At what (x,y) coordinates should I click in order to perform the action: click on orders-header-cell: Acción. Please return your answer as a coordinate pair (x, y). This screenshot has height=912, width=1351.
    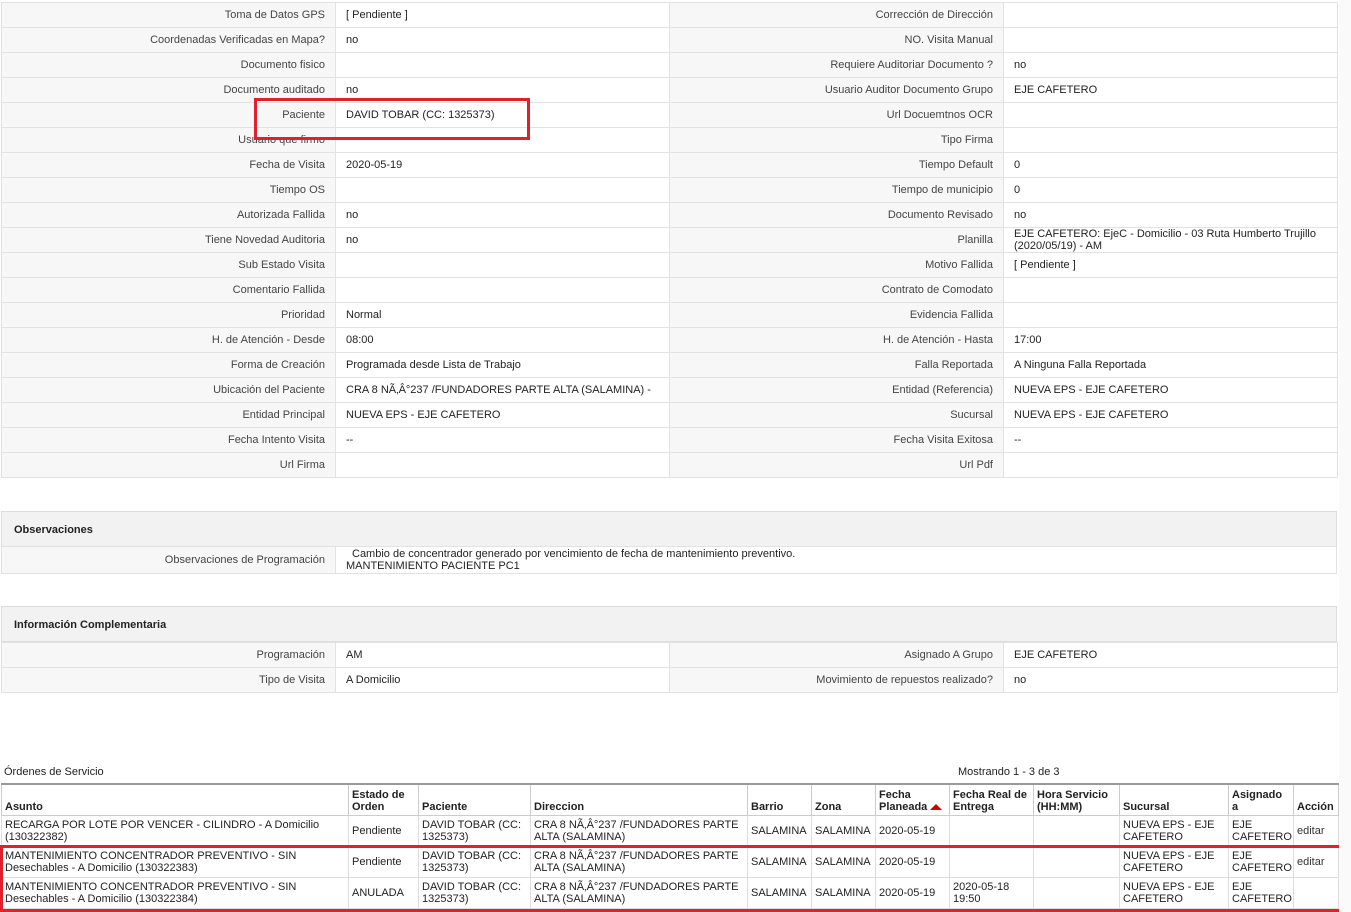
    Looking at the image, I should click on (1316, 799).